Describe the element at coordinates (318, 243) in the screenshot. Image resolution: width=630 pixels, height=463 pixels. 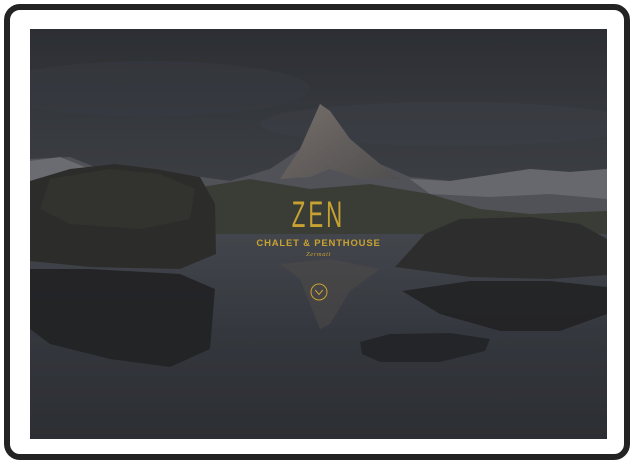
I see `hero-subtitle: CHALET & PENTHOUSE` at that location.